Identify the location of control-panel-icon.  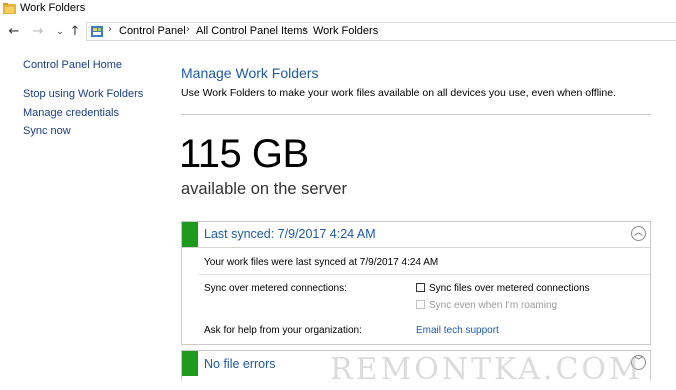
(97, 31).